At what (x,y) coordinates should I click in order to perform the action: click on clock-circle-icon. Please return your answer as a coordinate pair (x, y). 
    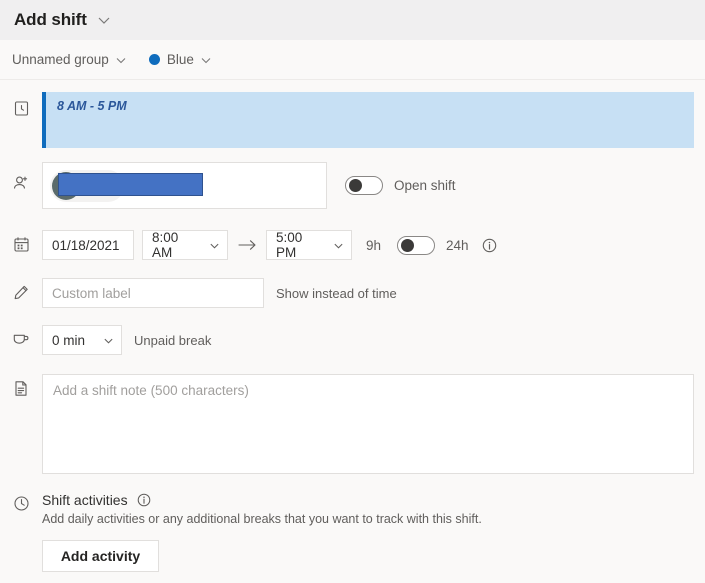
    Looking at the image, I should click on (21, 502).